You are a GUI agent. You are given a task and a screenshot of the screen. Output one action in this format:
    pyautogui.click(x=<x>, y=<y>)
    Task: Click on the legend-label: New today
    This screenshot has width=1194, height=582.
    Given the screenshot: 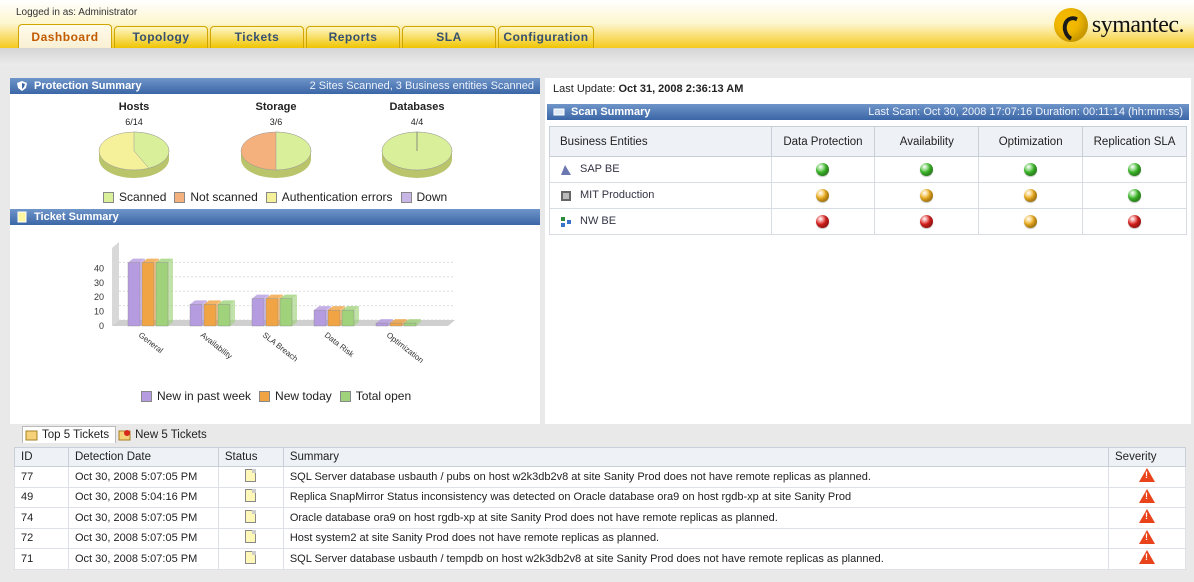 What is the action you would take?
    pyautogui.click(x=303, y=396)
    